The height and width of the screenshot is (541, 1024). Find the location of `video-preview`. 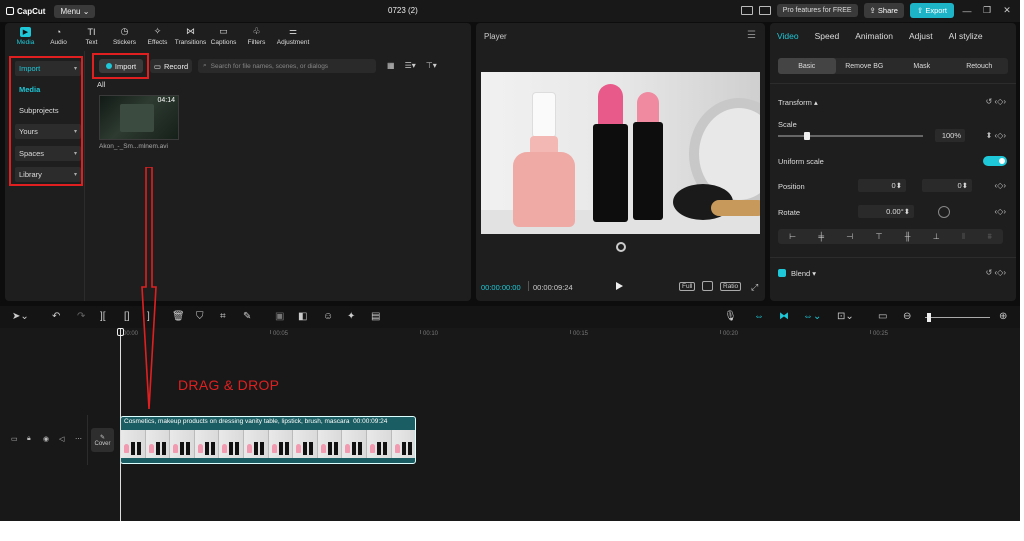

video-preview is located at coordinates (620, 153).